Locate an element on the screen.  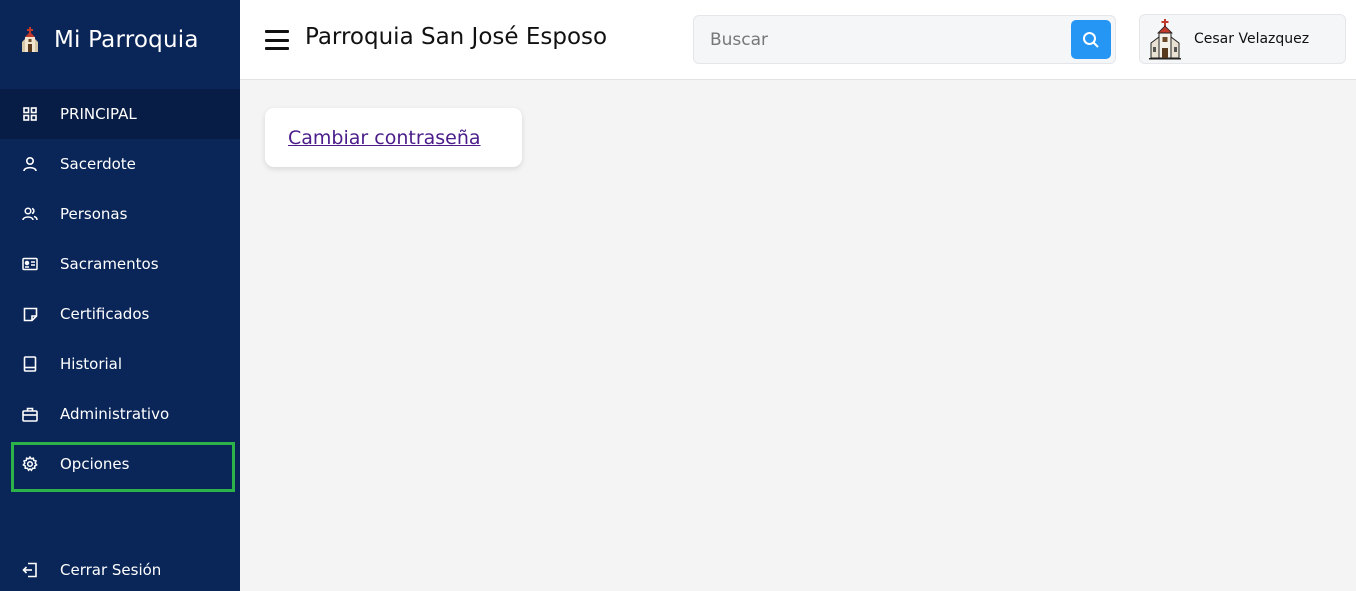
sidebar-item-principal: PRINCIPAL is located at coordinates (120, 114).